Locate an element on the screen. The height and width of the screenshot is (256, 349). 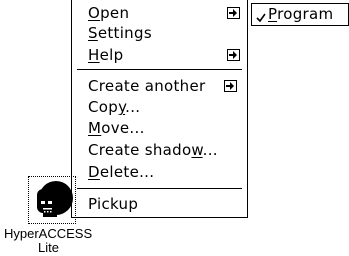
submenu-item-program: Program is located at coordinates (300, 14).